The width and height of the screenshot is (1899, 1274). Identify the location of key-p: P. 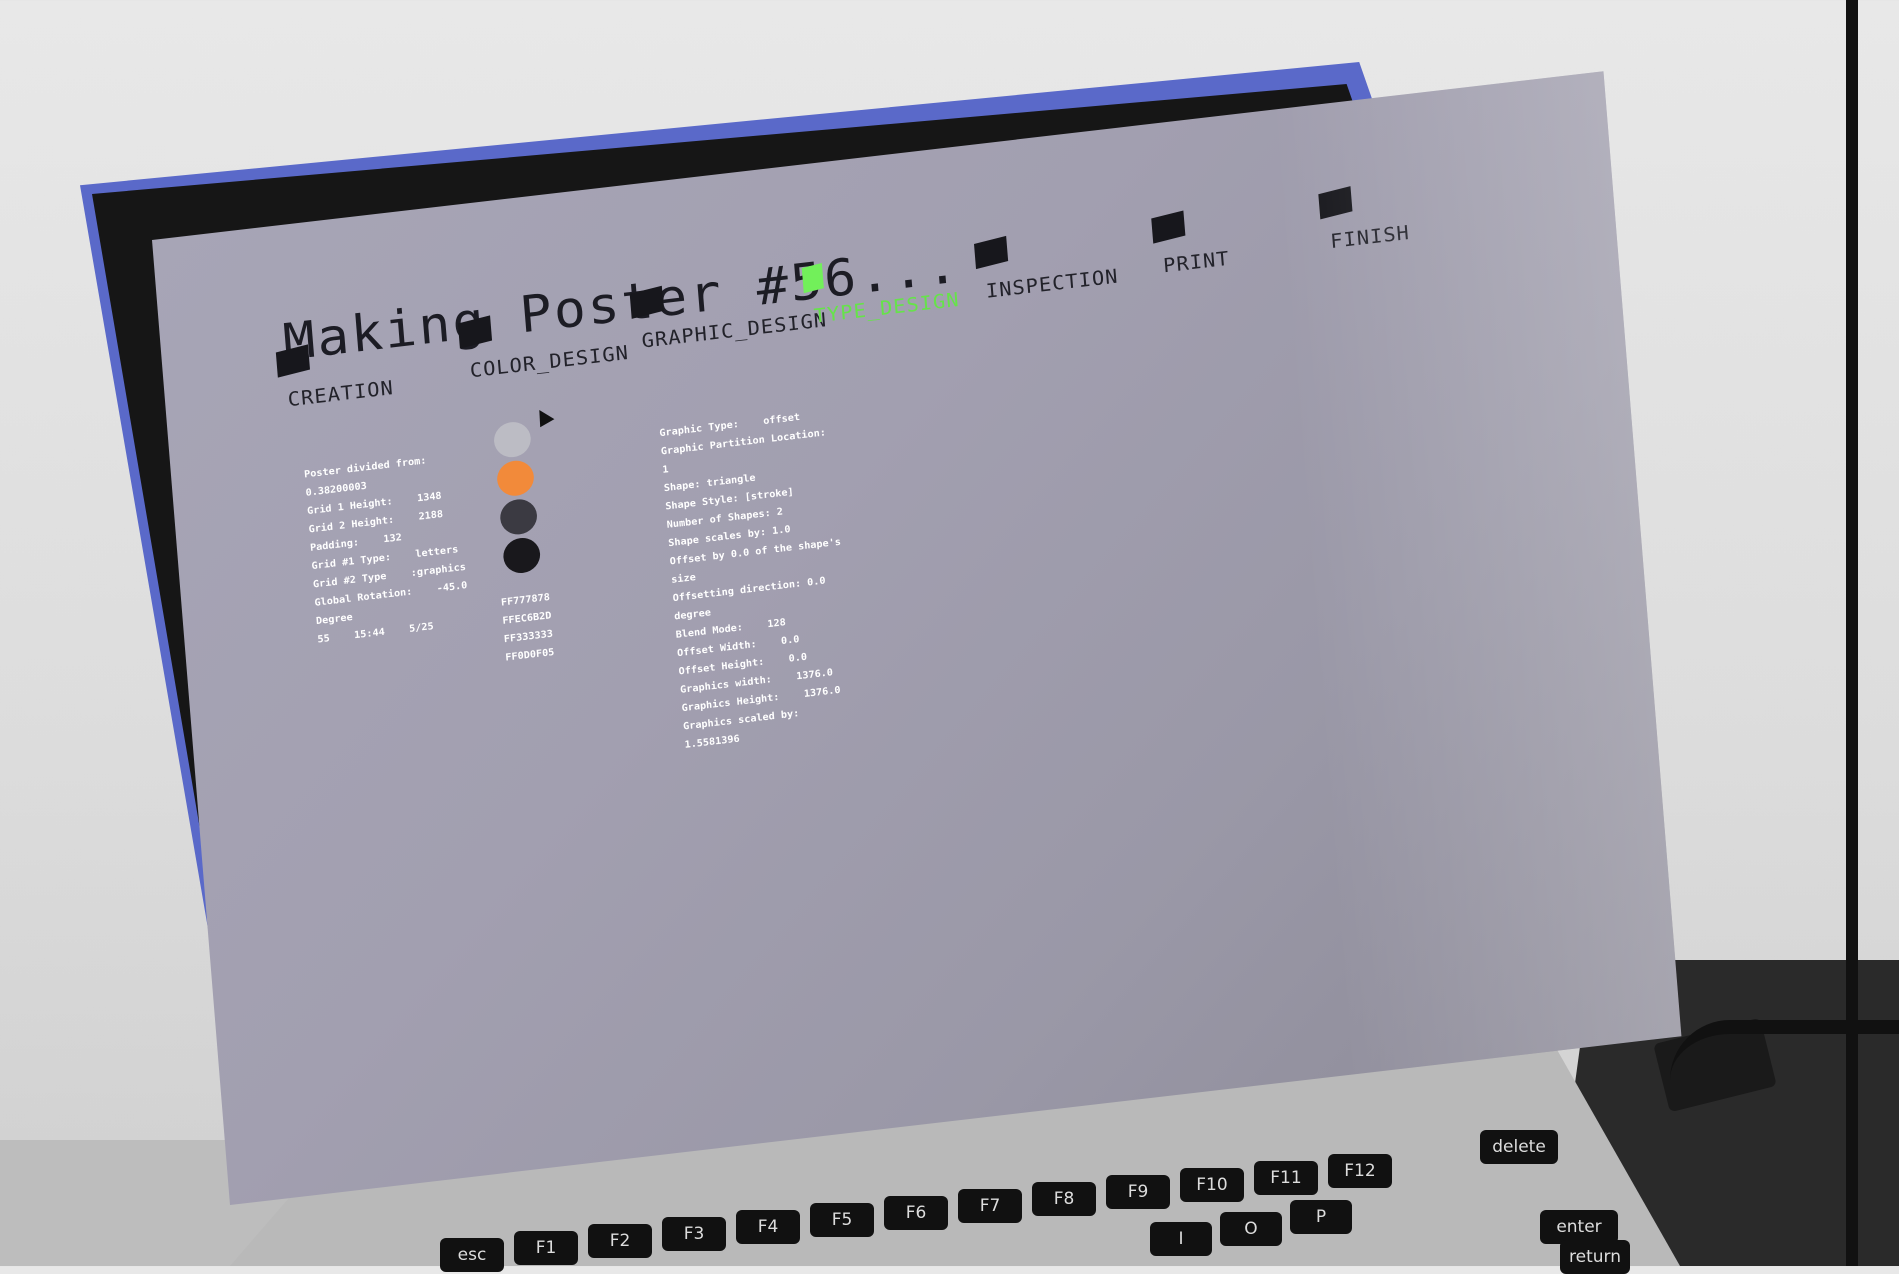
(1321, 1217).